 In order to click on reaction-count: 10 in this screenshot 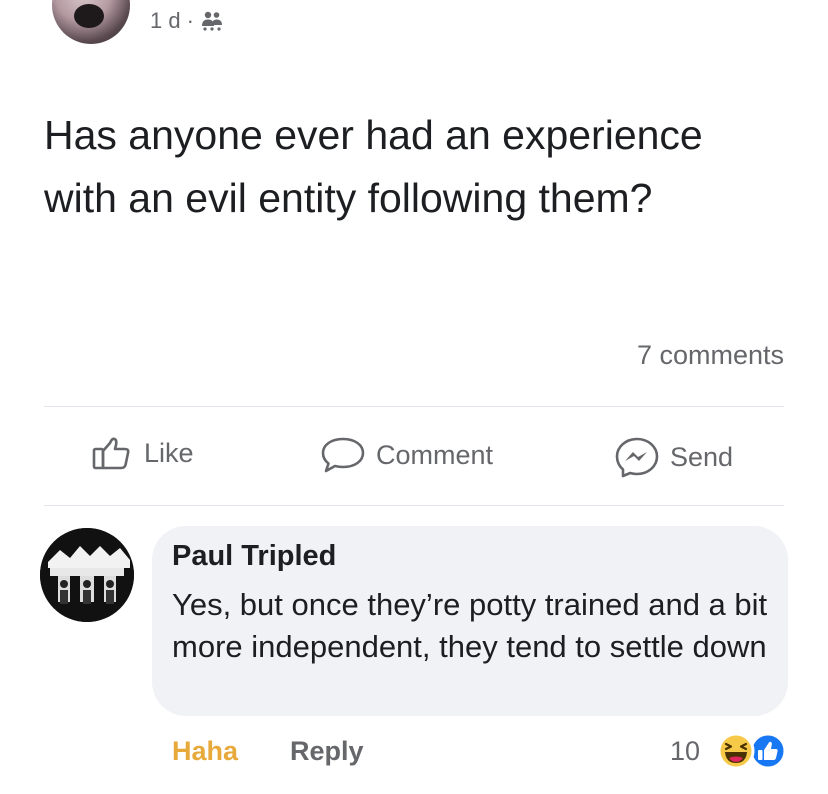, I will do `click(685, 751)`.